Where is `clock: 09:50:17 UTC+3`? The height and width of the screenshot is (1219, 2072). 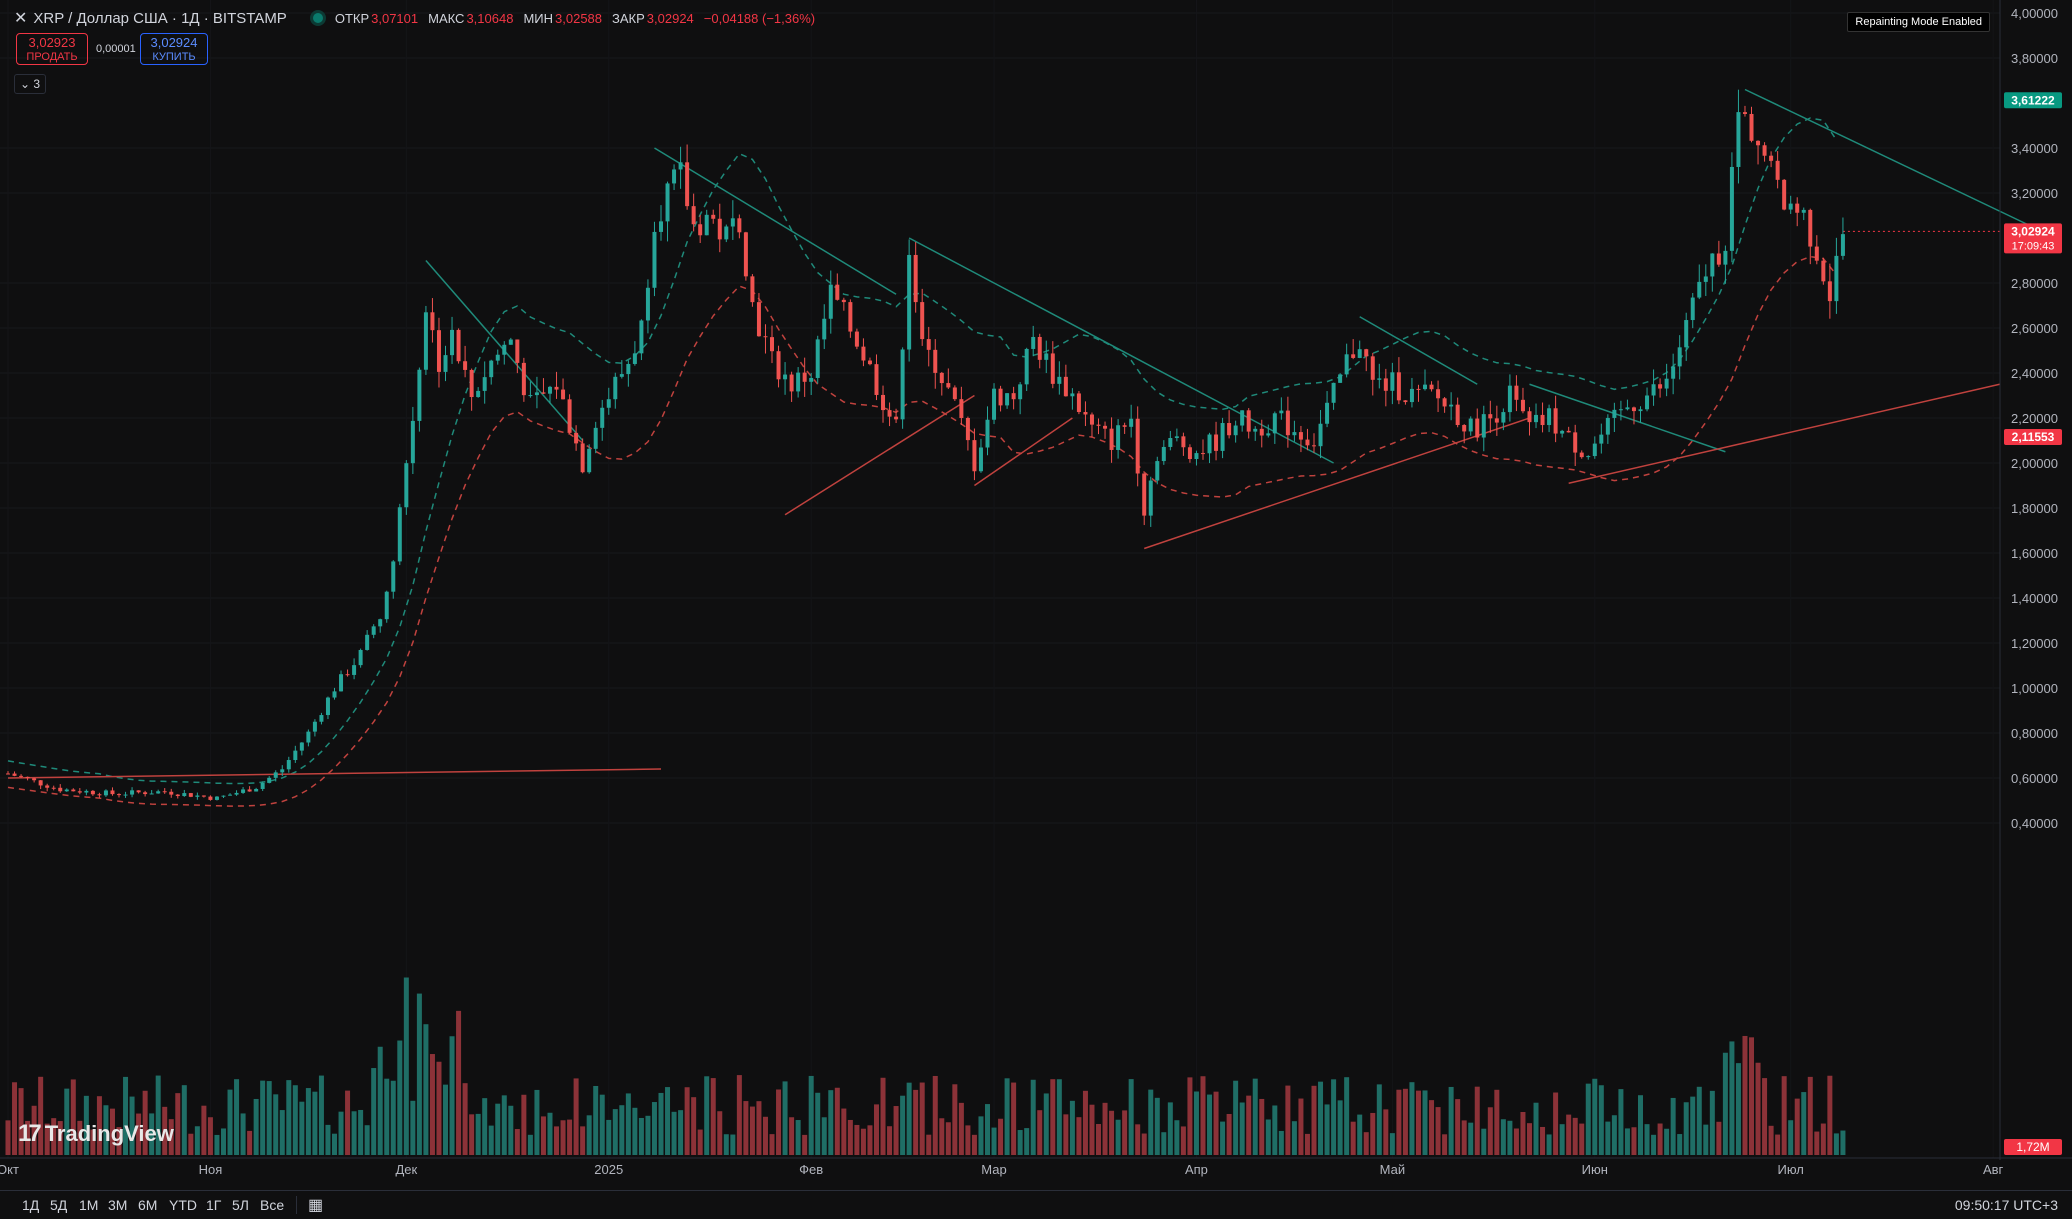 clock: 09:50:17 UTC+3 is located at coordinates (2006, 1205).